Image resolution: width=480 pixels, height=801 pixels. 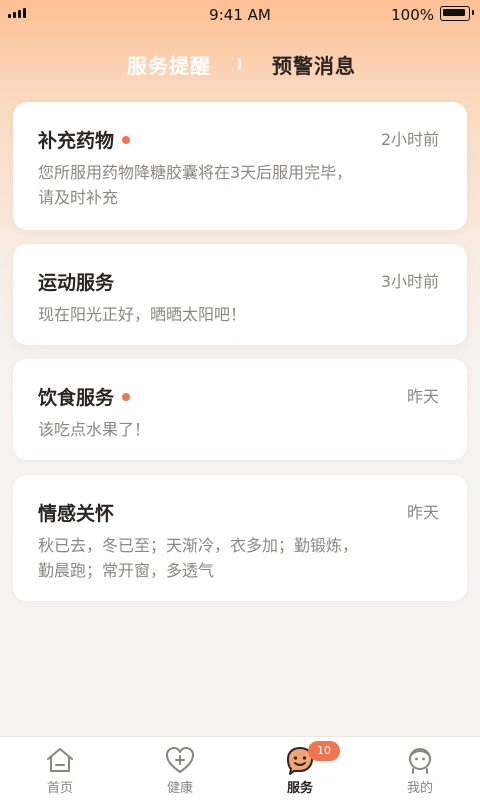 I want to click on bottom-nav: 首页 健康 10 服务 我的, so click(x=240, y=768).